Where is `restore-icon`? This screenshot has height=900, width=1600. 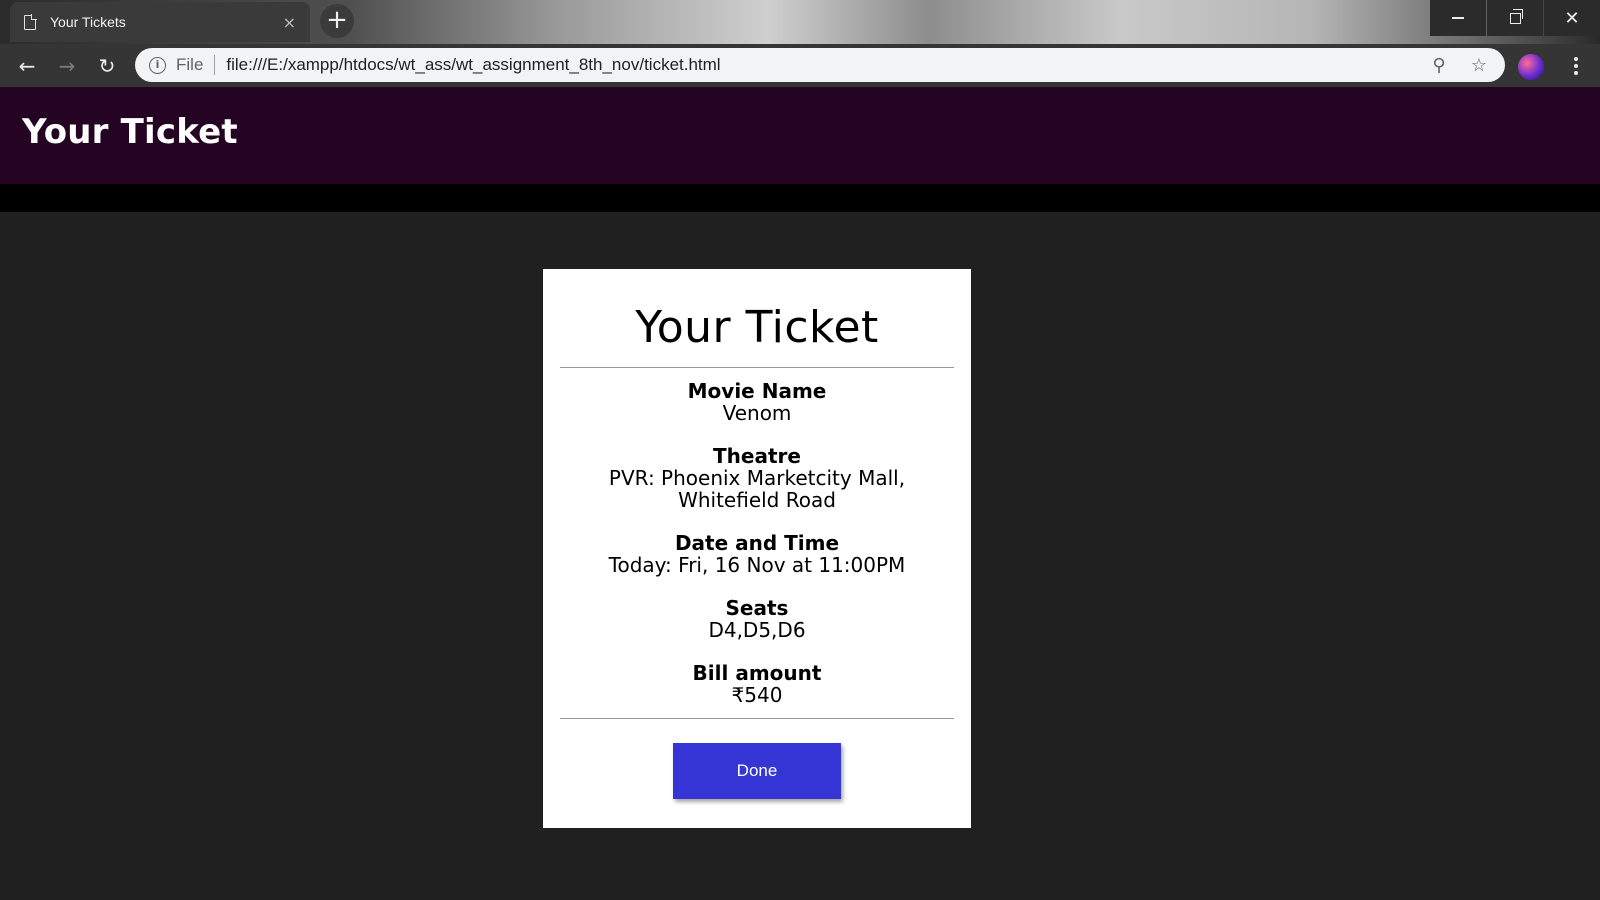
restore-icon is located at coordinates (1516, 16).